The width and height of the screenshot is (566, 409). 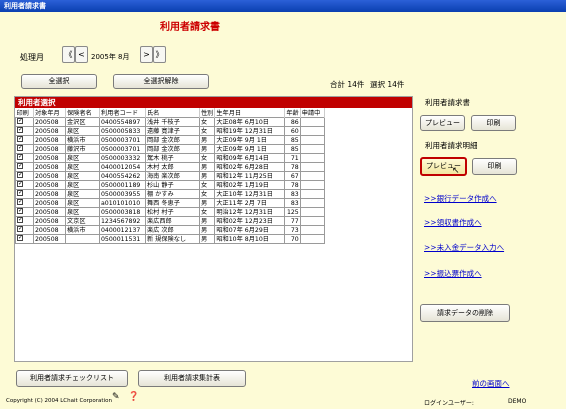 What do you see at coordinates (493, 123) in the screenshot?
I see `invoice-print-button: 印刷` at bounding box center [493, 123].